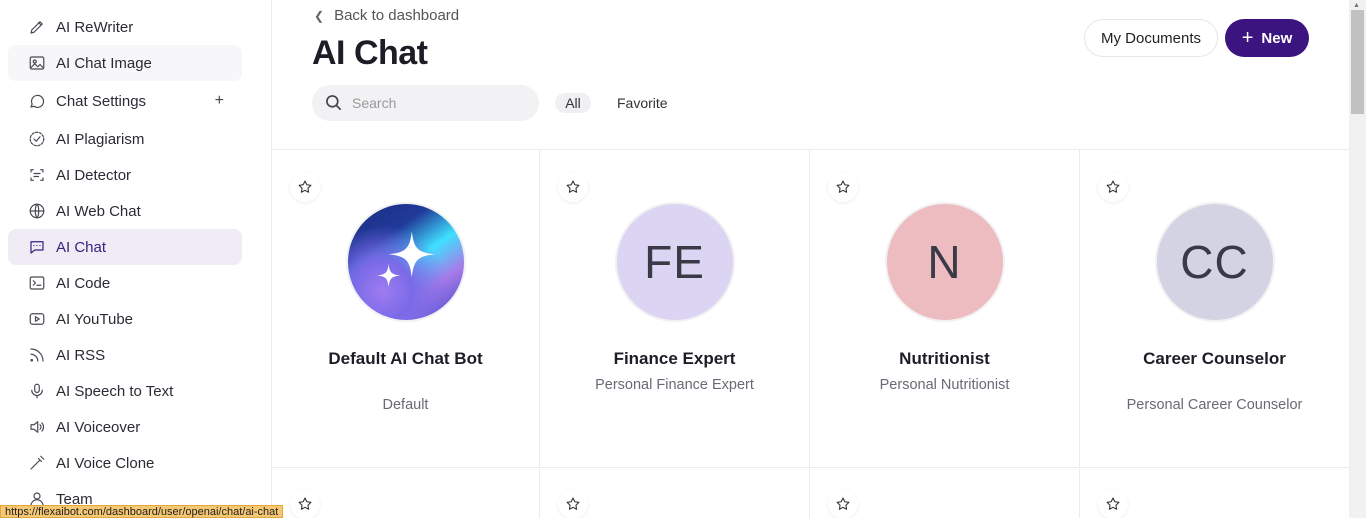 This screenshot has width=1366, height=518. What do you see at coordinates (104, 63) in the screenshot?
I see `sidebar-item-label: AI Chat Image` at bounding box center [104, 63].